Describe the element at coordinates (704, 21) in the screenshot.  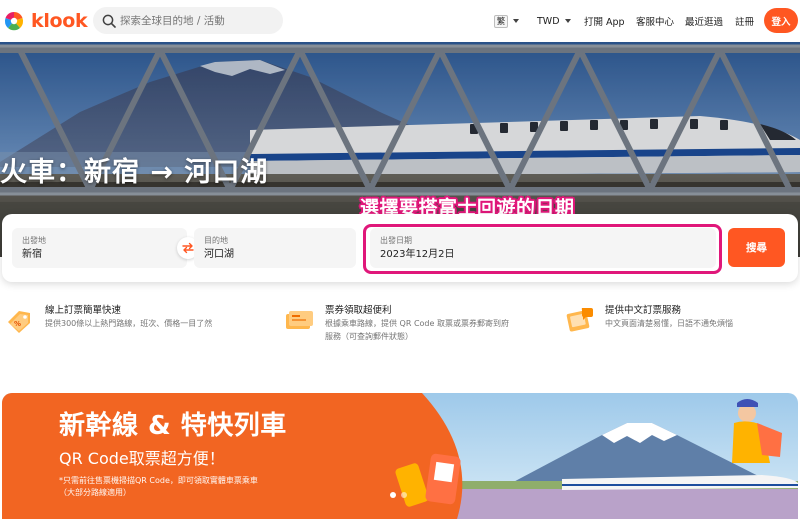
I see `recently-viewed-link: 最近逛過` at that location.